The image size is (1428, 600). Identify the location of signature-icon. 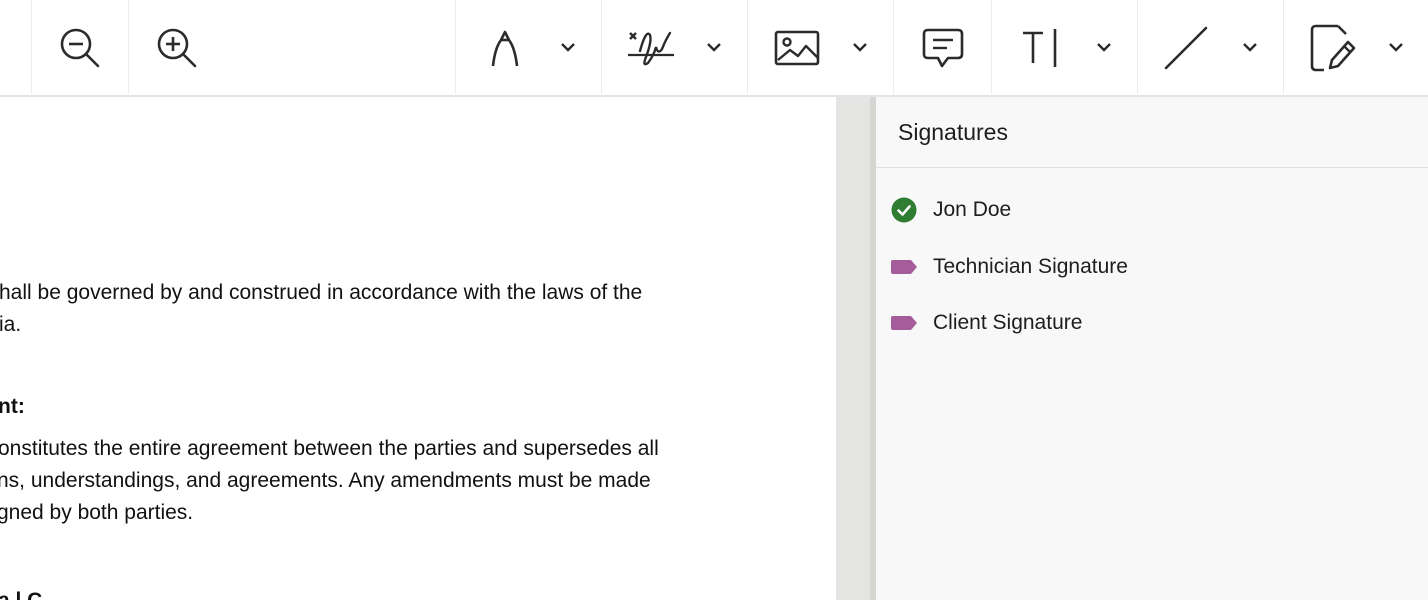
(651, 48).